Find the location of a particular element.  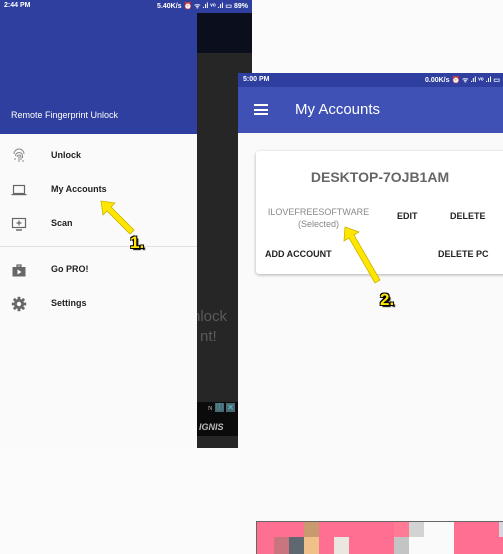

dimmed-toolbar is located at coordinates (224, 33).